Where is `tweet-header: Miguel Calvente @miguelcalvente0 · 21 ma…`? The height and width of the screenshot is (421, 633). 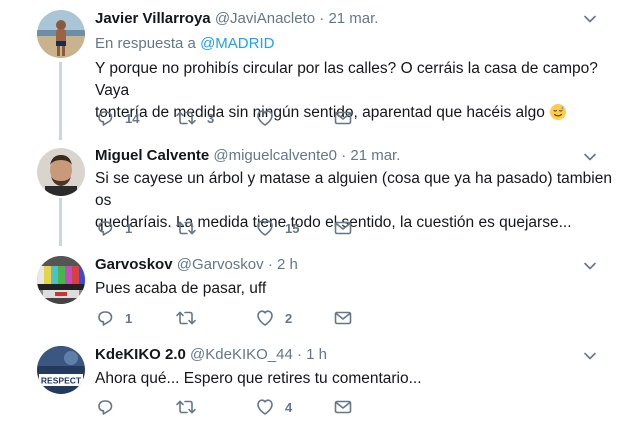 tweet-header: Miguel Calvente @miguelcalvente0 · 21 ma… is located at coordinates (247, 156).